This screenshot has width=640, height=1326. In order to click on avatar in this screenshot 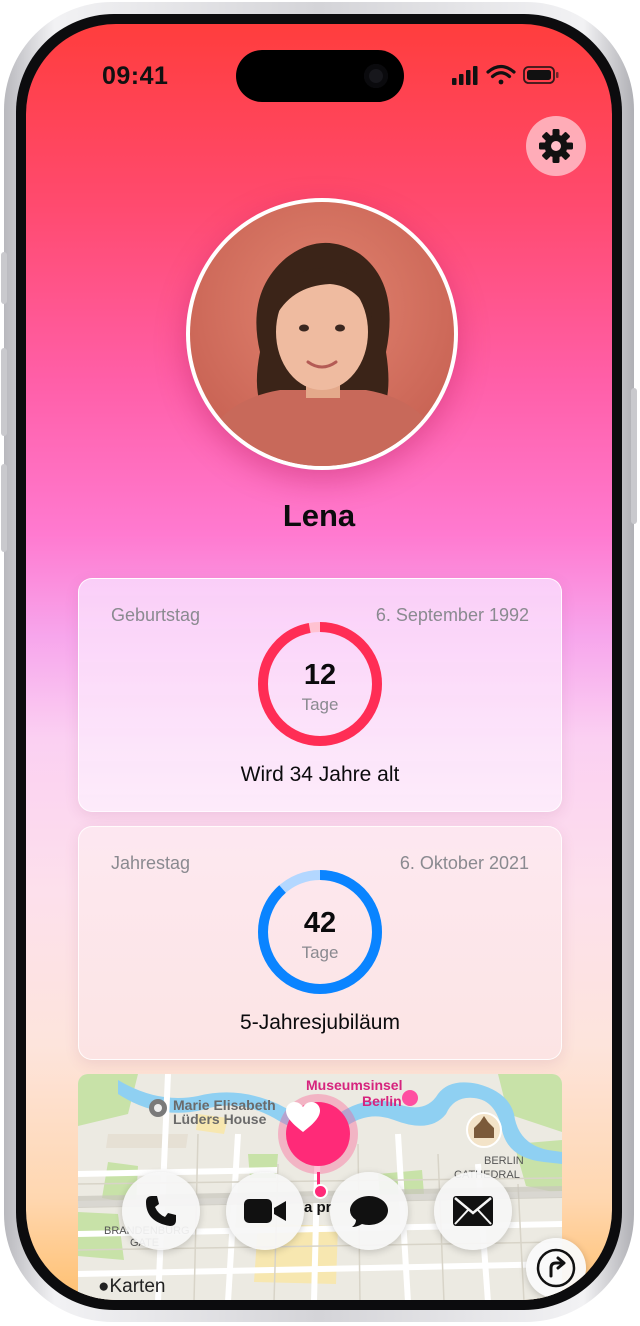, I will do `click(322, 334)`.